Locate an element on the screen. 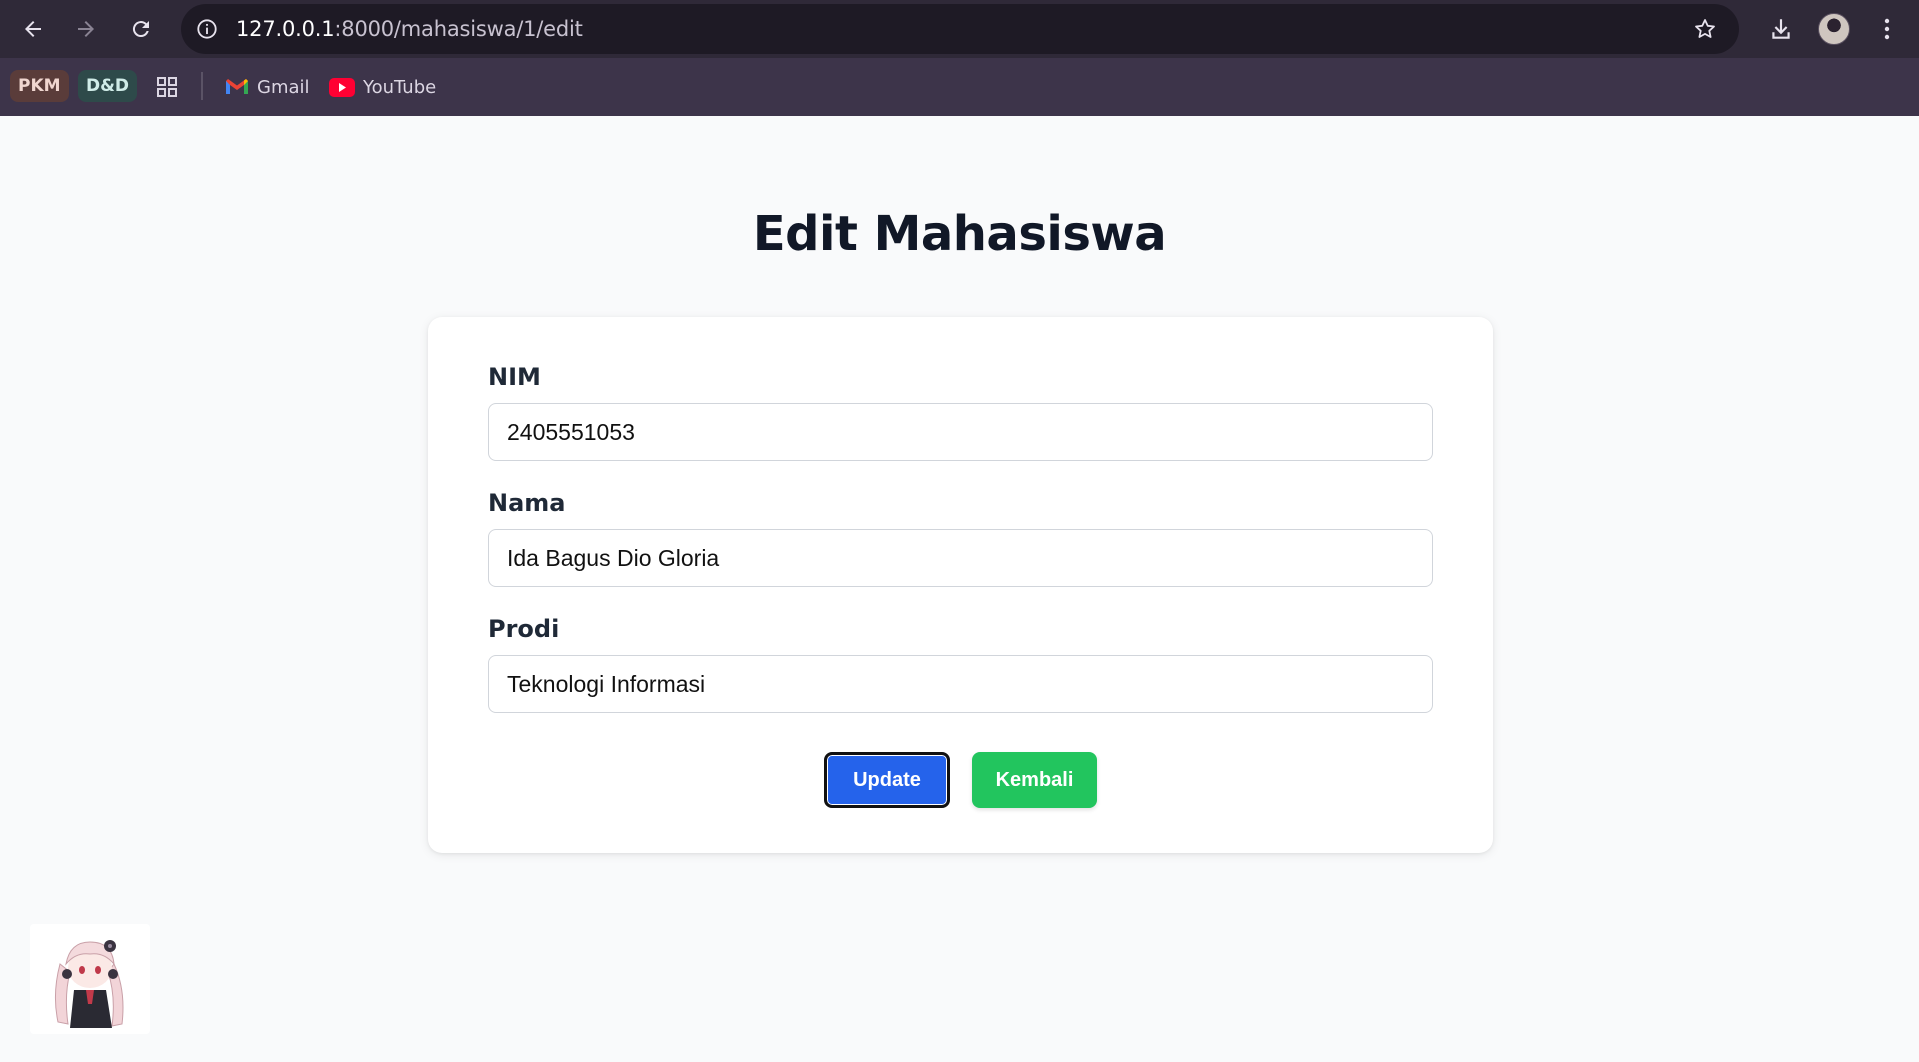 The height and width of the screenshot is (1062, 1919). apps-grid-icon is located at coordinates (167, 87).